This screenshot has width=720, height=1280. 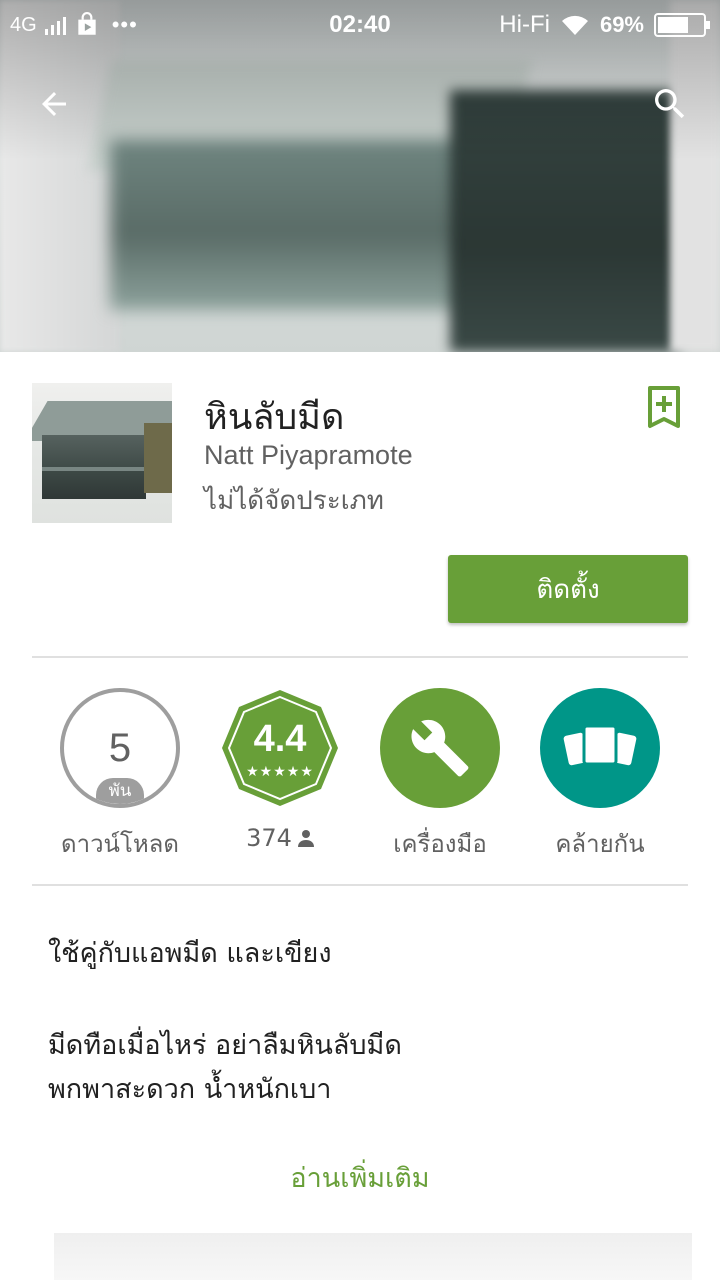 I want to click on battery-percent: 69%, so click(x=621, y=24).